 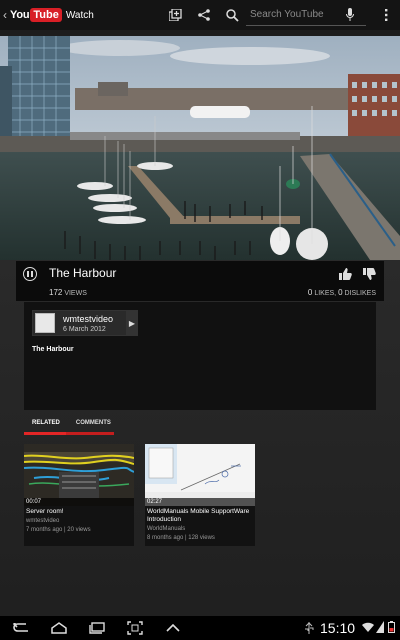 I want to click on pause-icon, so click(x=30, y=274).